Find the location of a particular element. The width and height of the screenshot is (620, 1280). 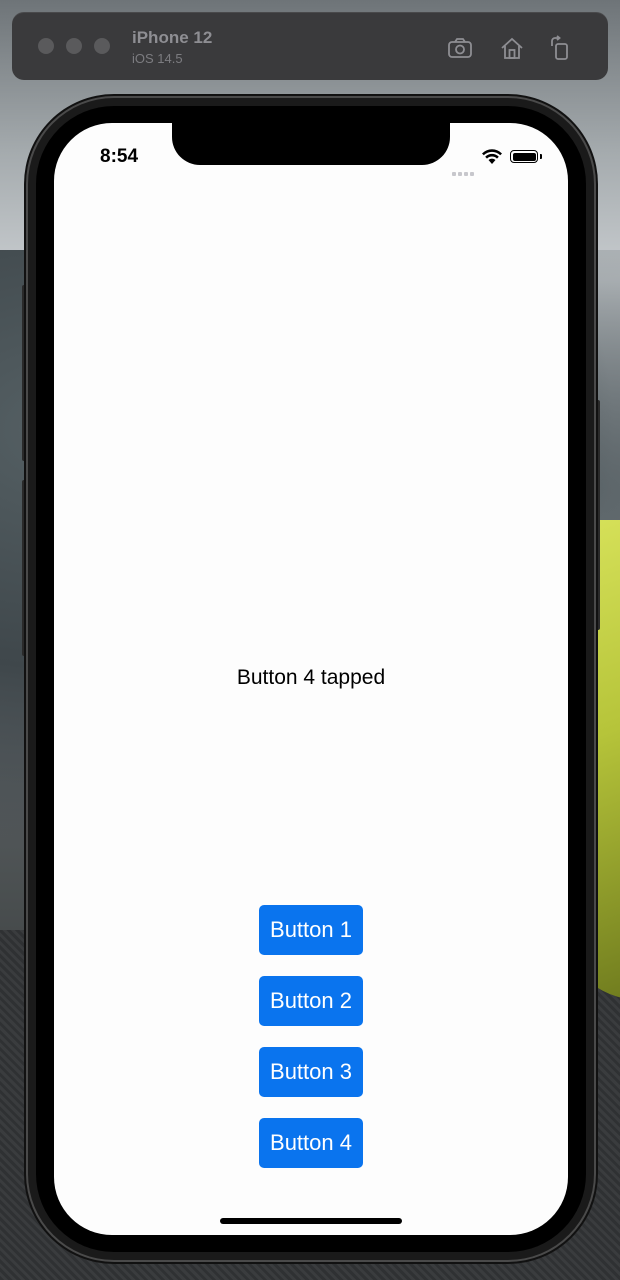

close-window-button is located at coordinates (46, 46).